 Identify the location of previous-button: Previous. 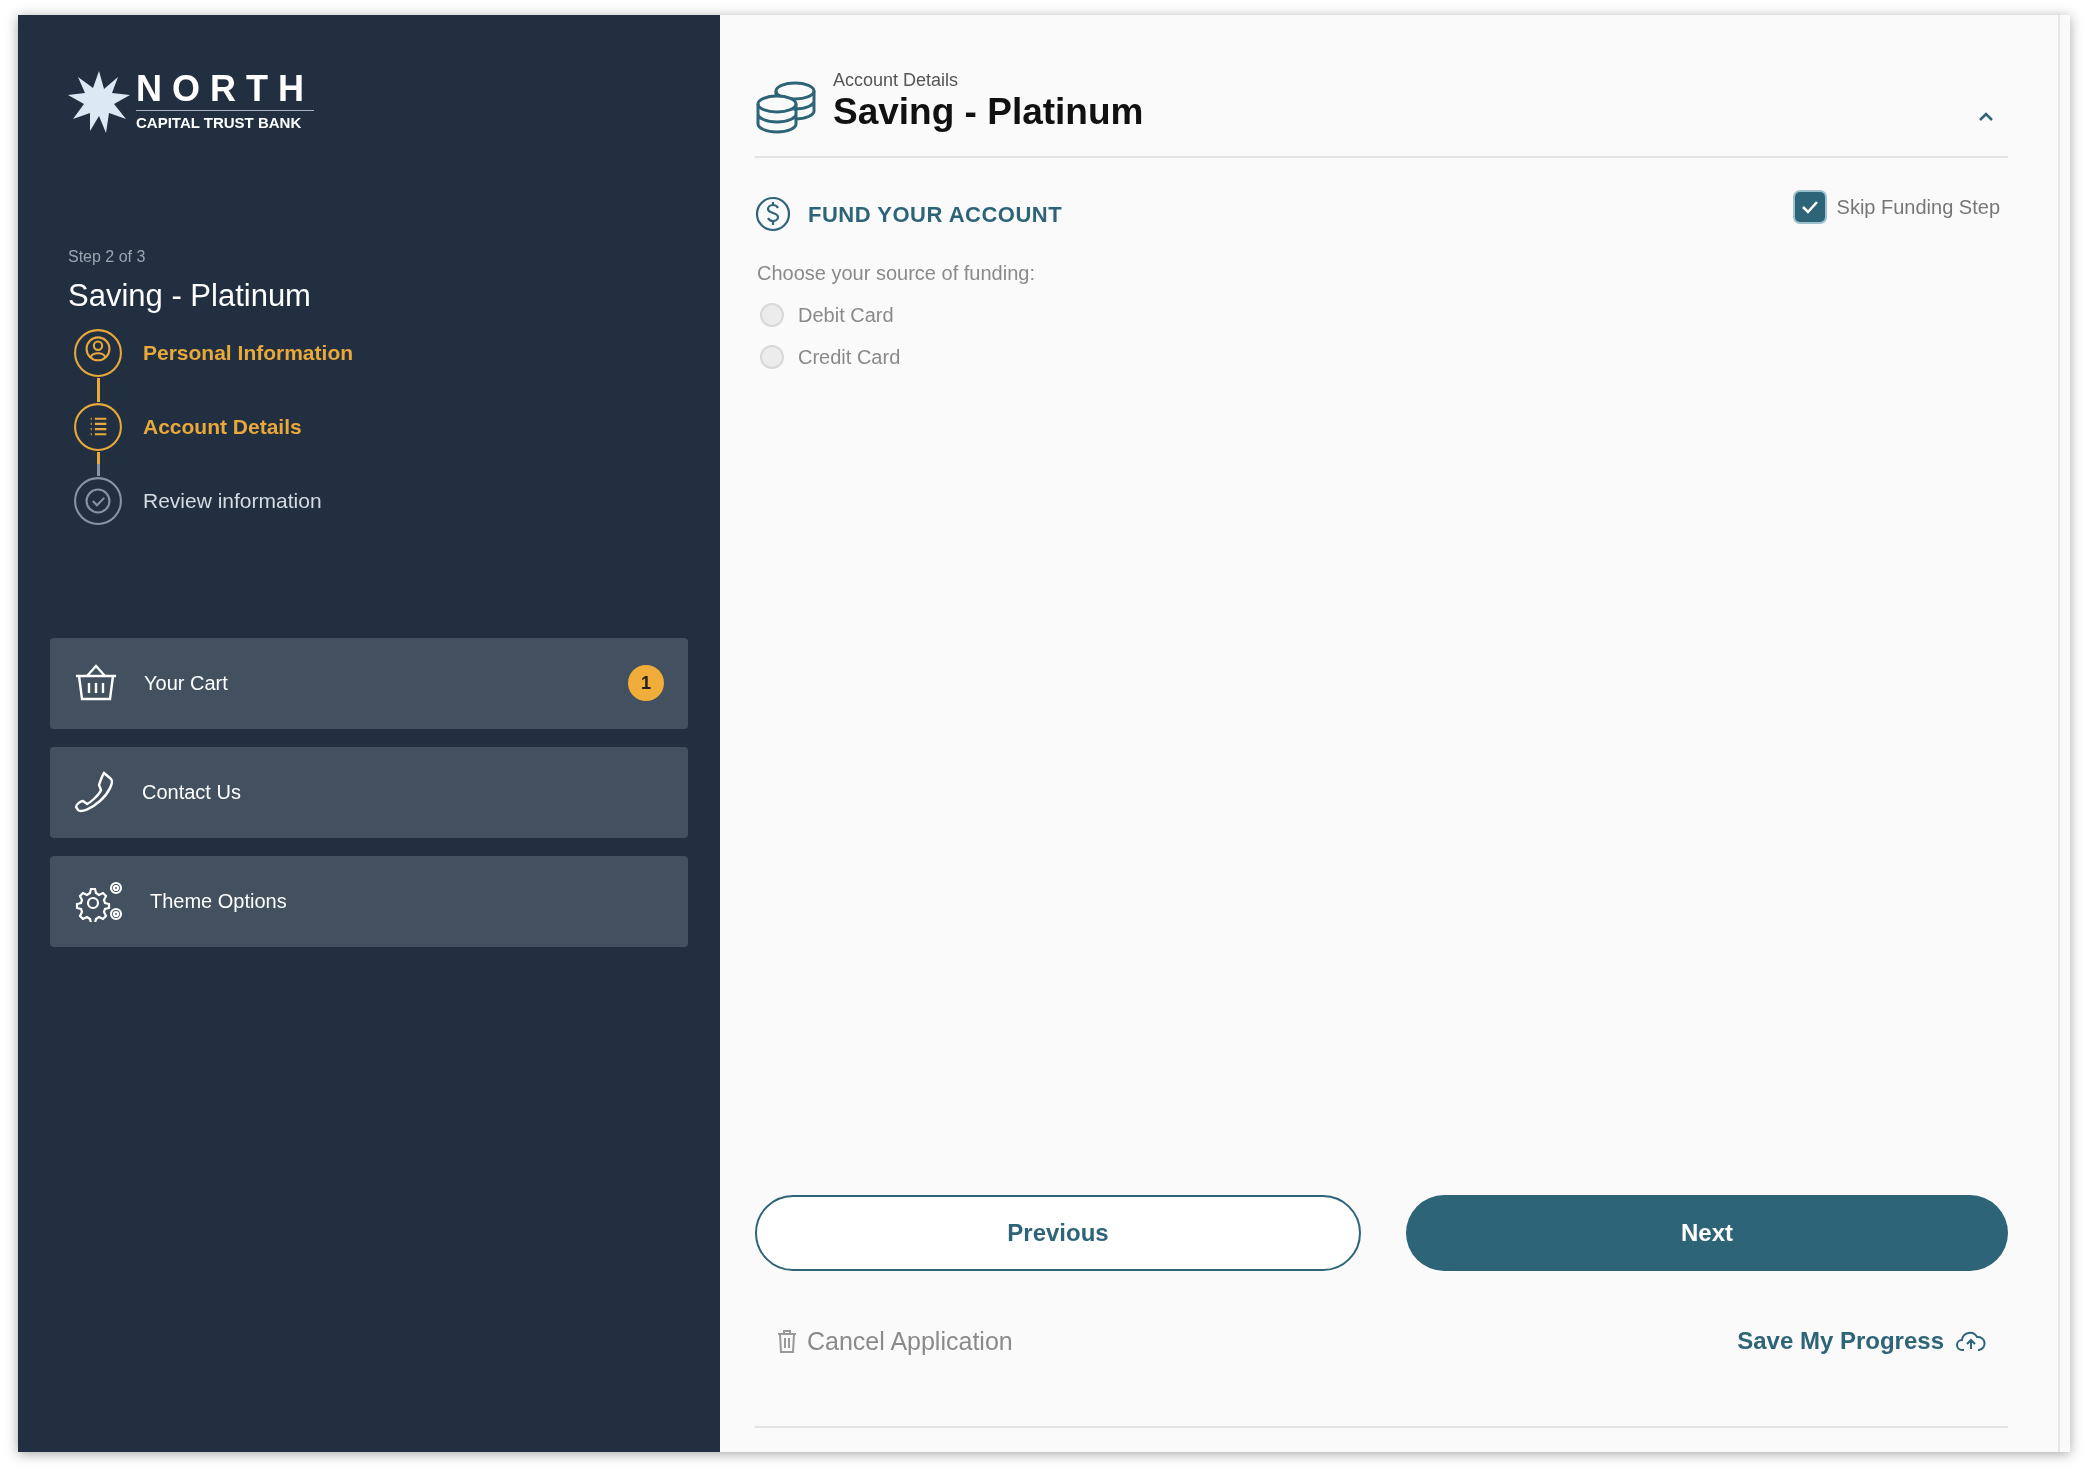
(1058, 1232).